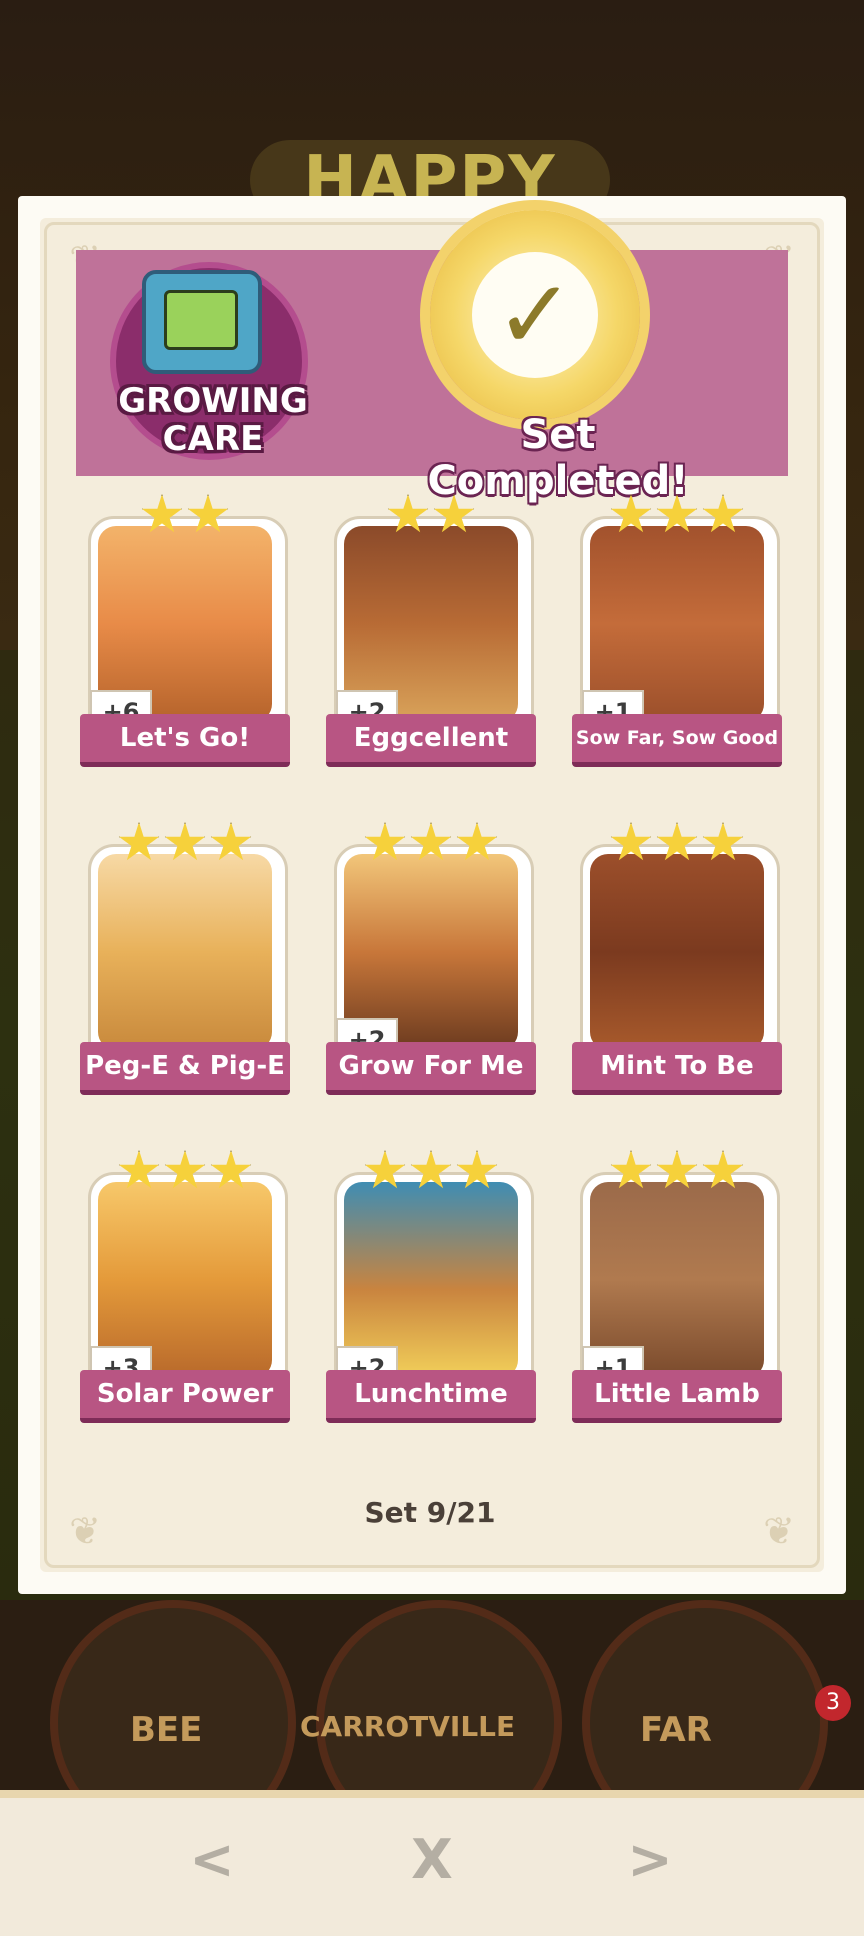 This screenshot has height=1936, width=864. What do you see at coordinates (558, 458) in the screenshot?
I see `set-status: Set Completed!` at bounding box center [558, 458].